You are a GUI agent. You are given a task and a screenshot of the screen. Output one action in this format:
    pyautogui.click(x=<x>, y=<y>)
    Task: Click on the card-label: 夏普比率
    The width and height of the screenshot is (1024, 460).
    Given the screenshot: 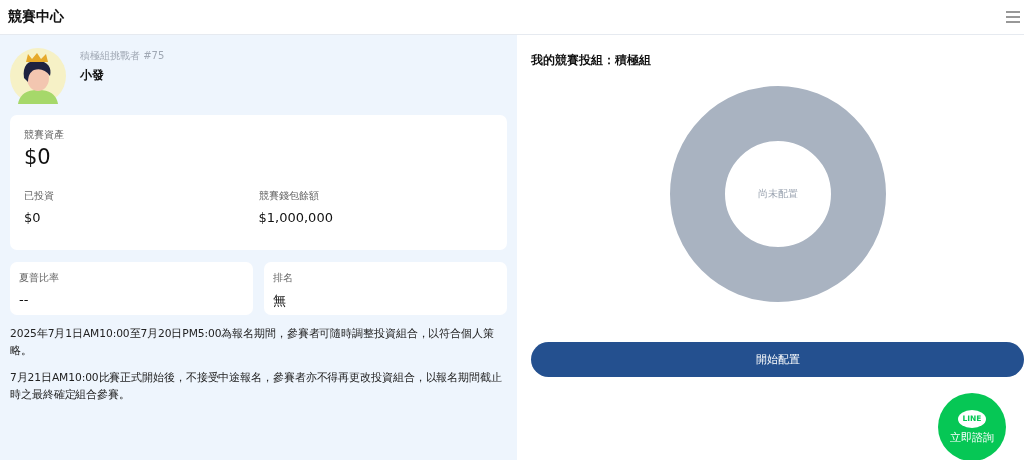 What is the action you would take?
    pyautogui.click(x=39, y=278)
    